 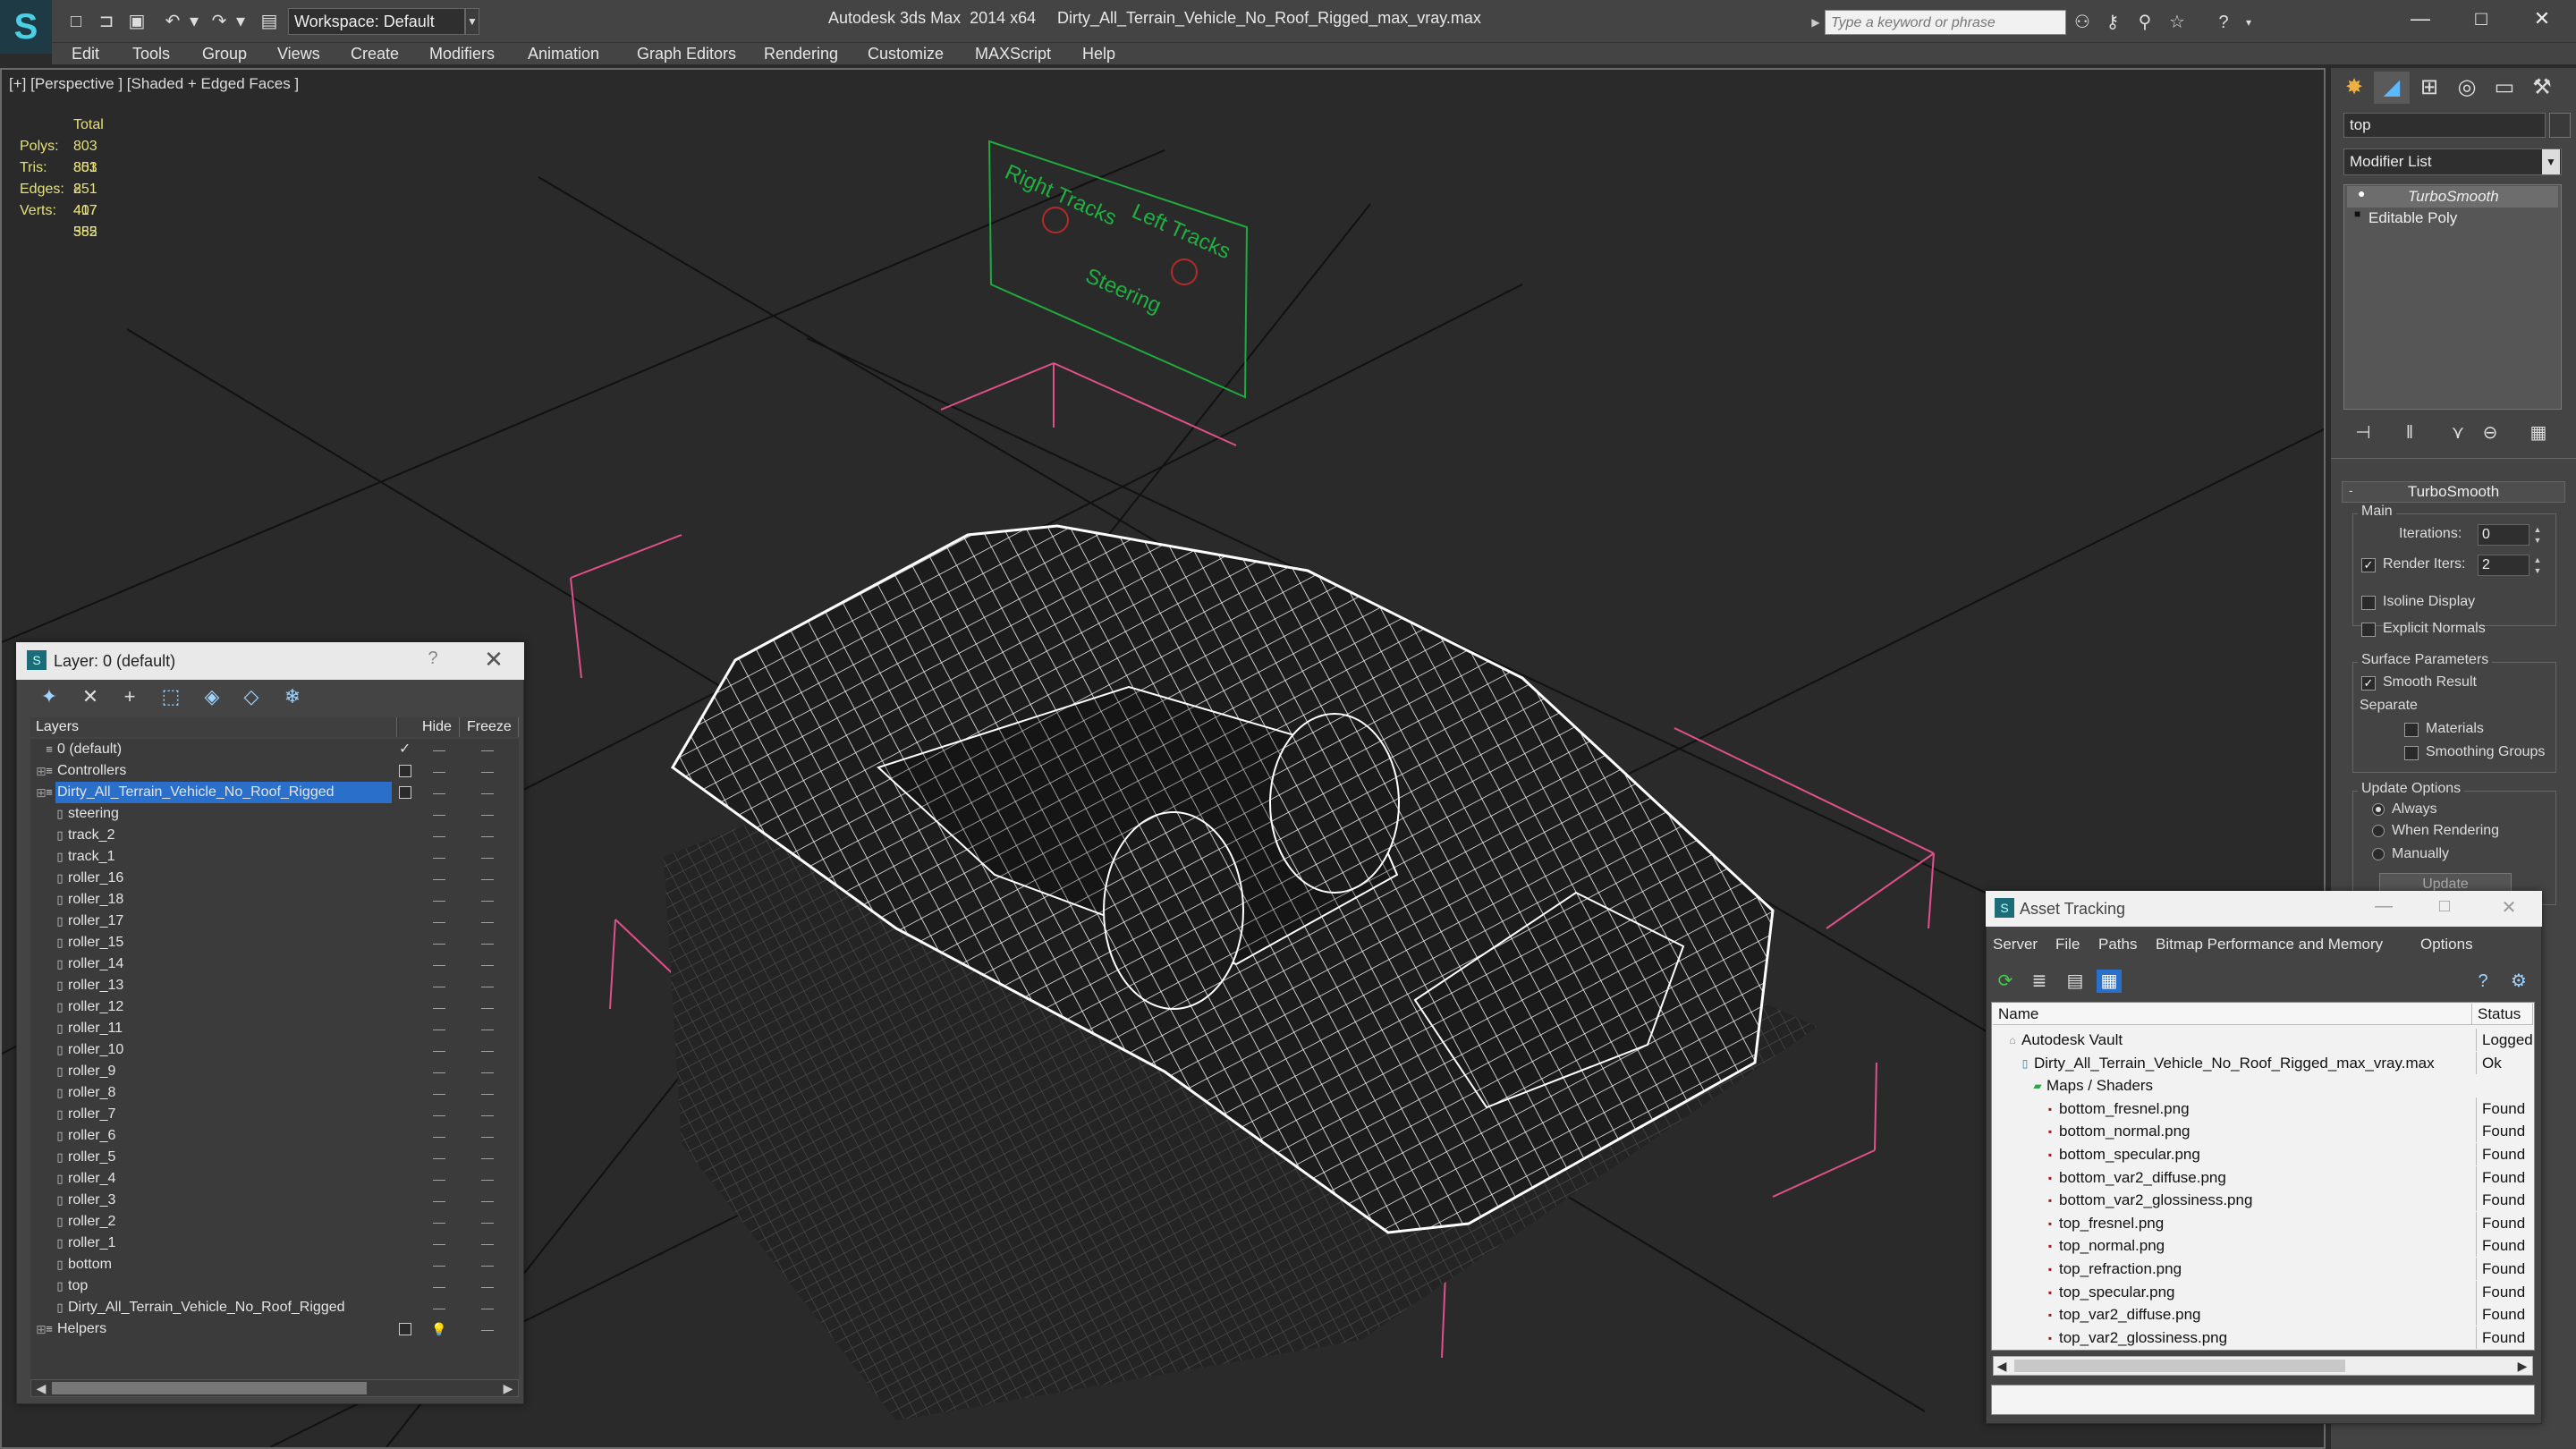 I want to click on current-layer-check-icon: ✓, so click(x=405, y=749).